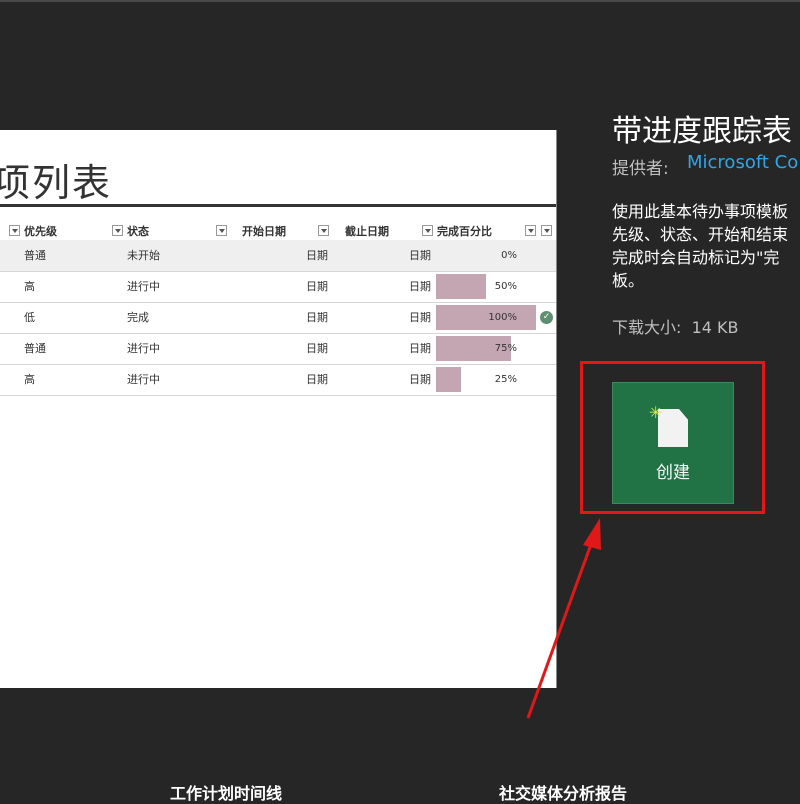 Image resolution: width=800 pixels, height=804 pixels. I want to click on download-size: 下载大小: 14 KB, so click(675, 326).